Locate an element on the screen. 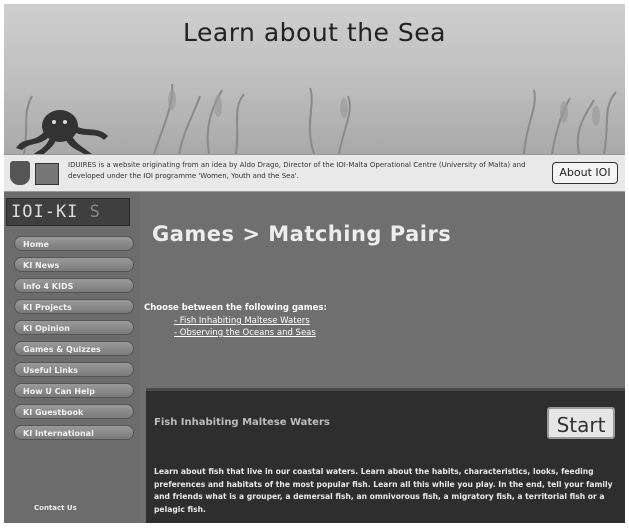 The width and height of the screenshot is (629, 531). nav-ki-international: KI International is located at coordinates (74, 432).